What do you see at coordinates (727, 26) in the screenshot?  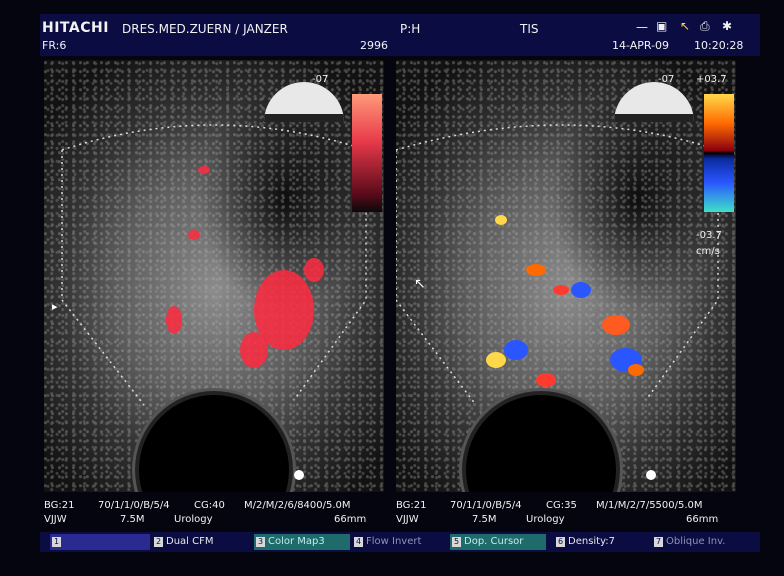 I see `settings-icon: ✱` at bounding box center [727, 26].